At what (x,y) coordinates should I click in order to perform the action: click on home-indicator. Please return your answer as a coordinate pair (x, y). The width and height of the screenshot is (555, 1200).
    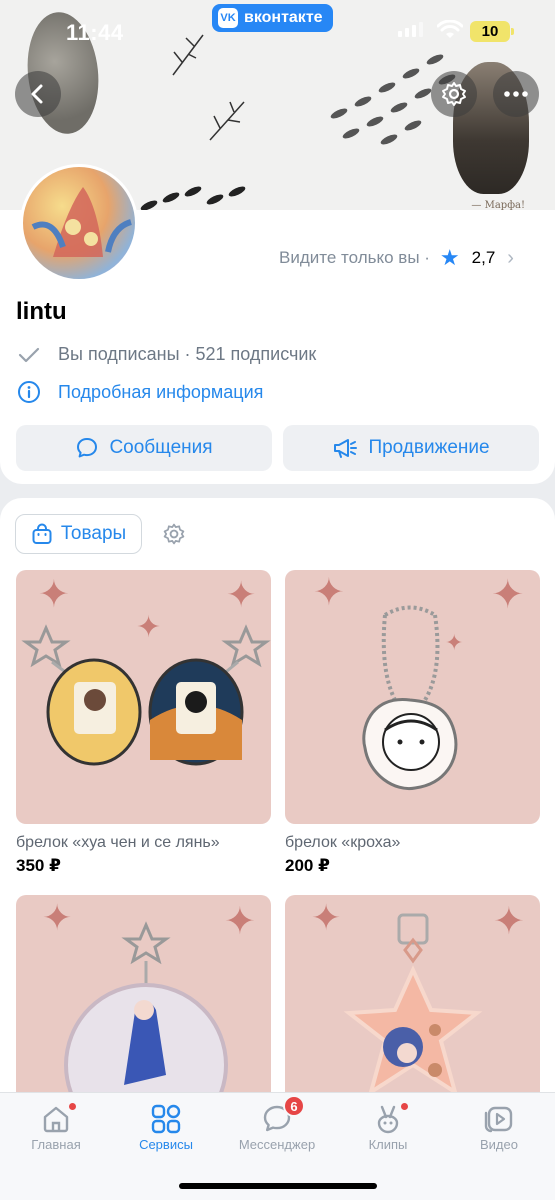
    Looking at the image, I should click on (278, 1186).